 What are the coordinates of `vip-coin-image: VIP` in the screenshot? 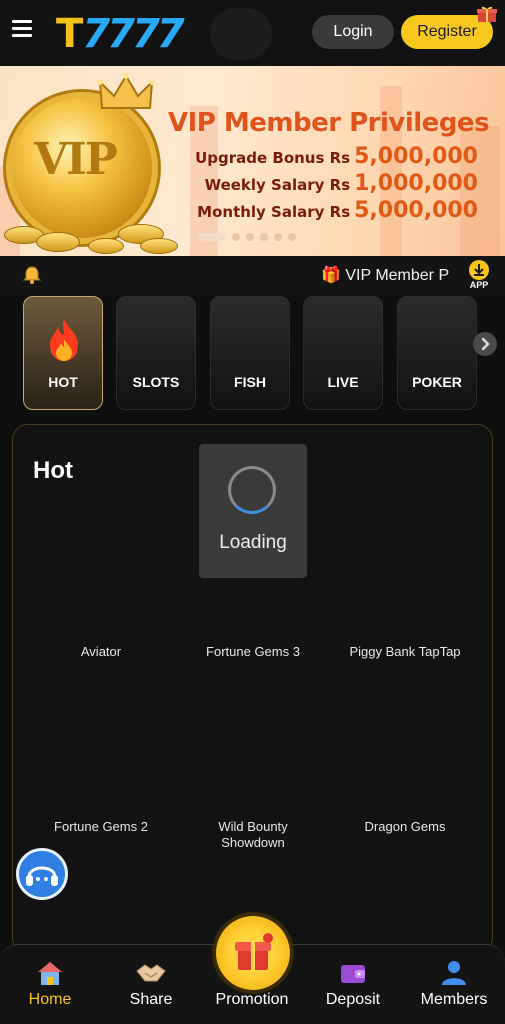 It's located at (82, 168).